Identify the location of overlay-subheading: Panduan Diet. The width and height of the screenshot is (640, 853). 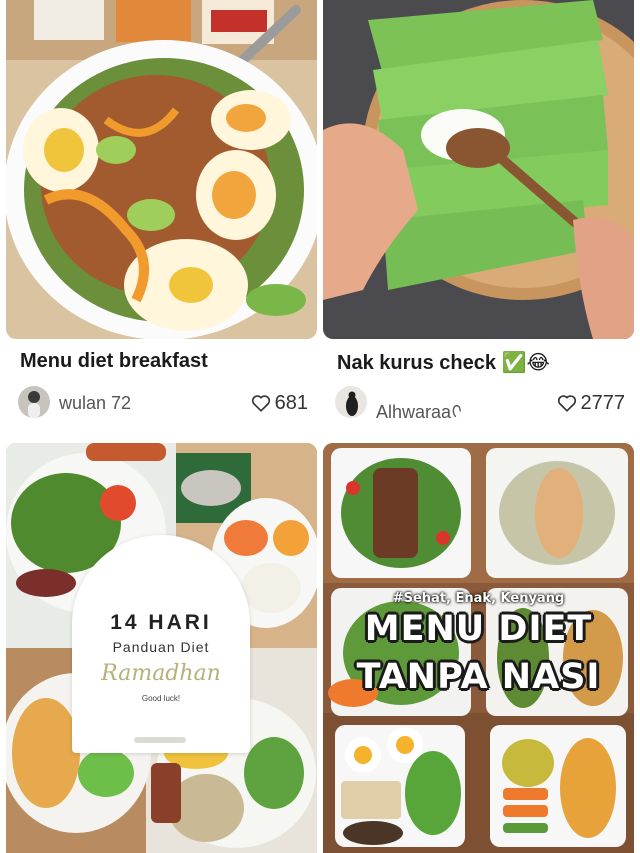
(161, 647).